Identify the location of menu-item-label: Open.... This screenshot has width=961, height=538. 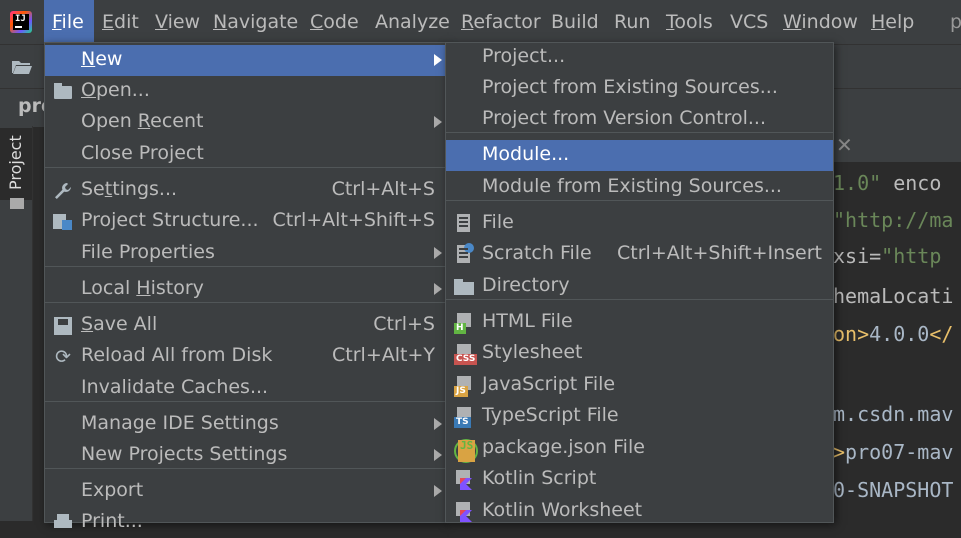
(115, 90).